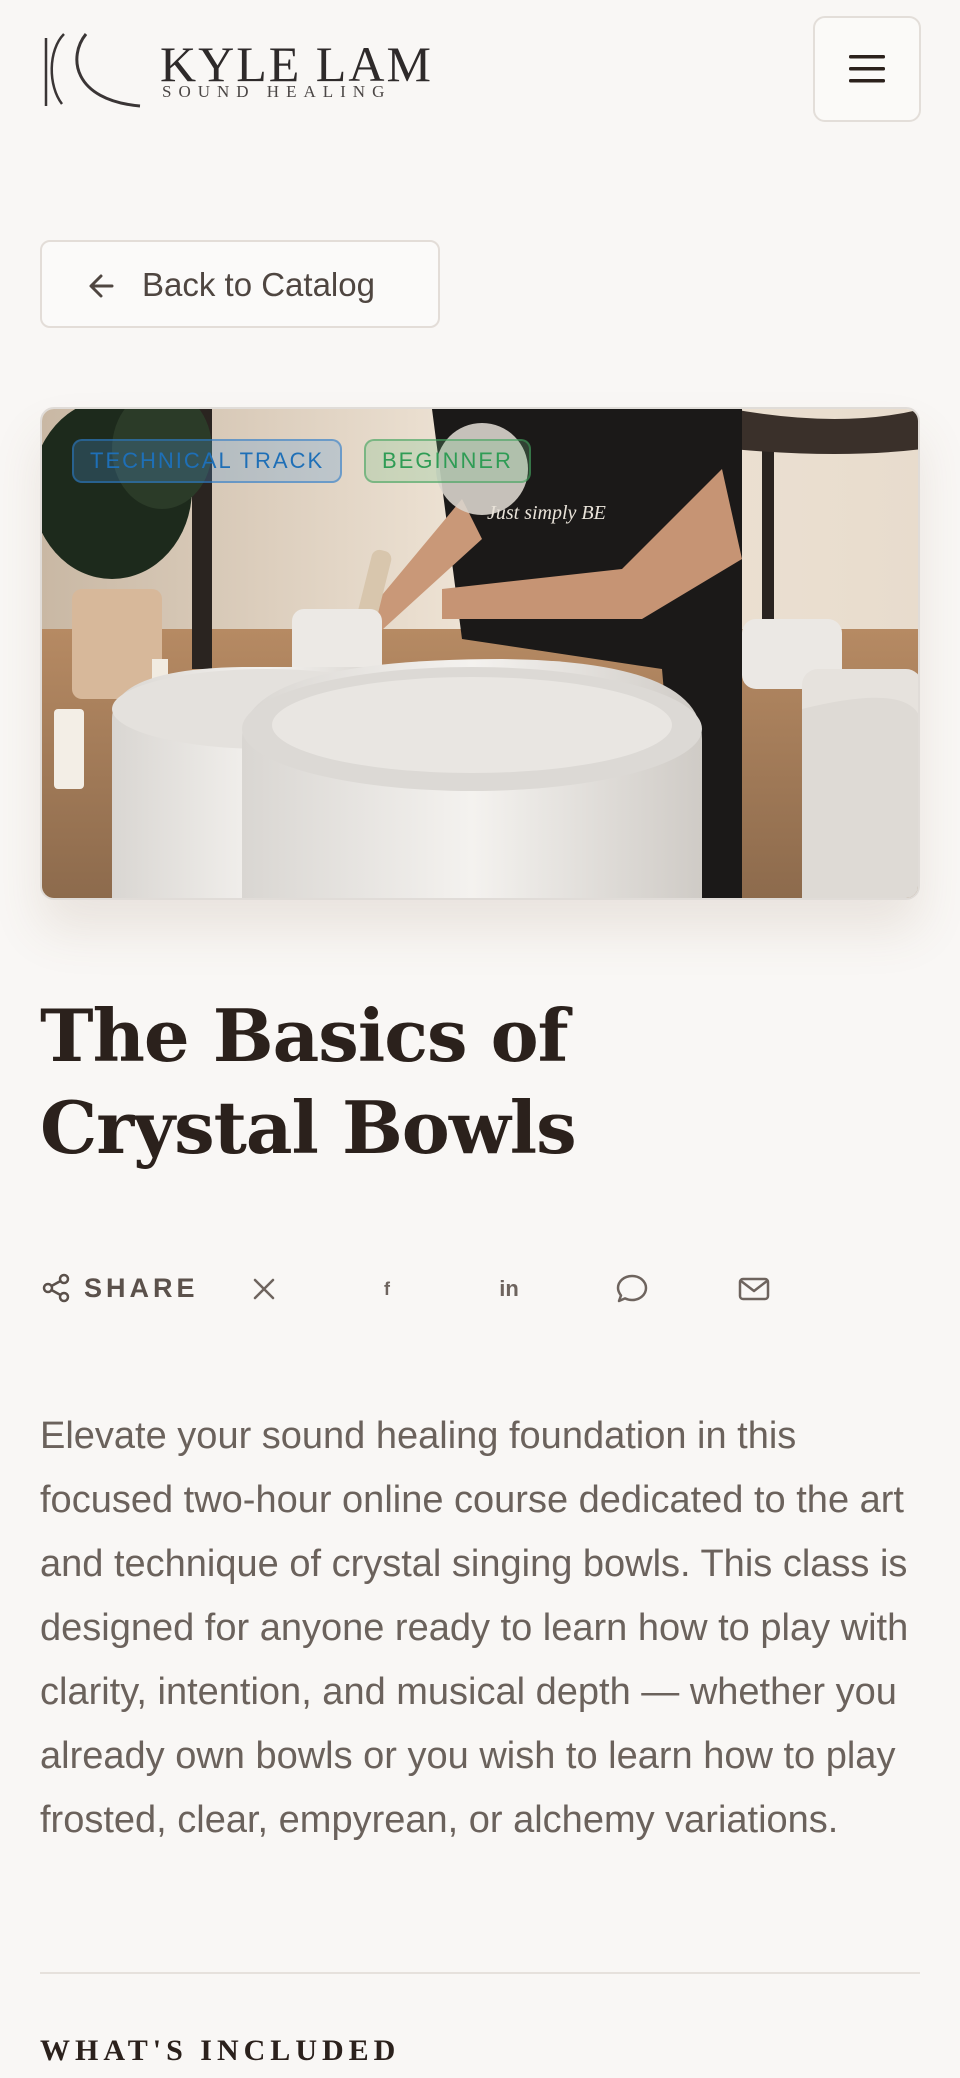 The image size is (960, 2078). What do you see at coordinates (101, 286) in the screenshot?
I see `arrow-left-icon` at bounding box center [101, 286].